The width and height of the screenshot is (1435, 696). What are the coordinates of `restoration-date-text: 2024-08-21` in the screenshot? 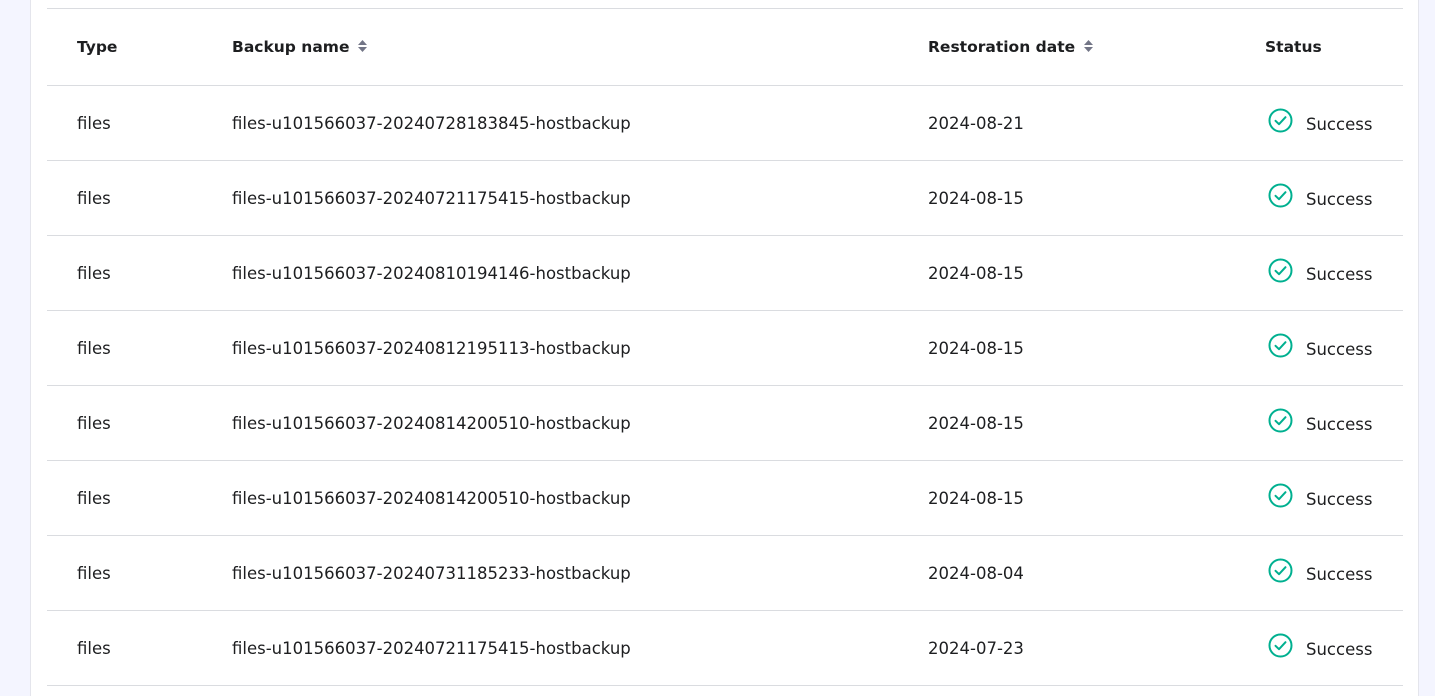 It's located at (976, 123).